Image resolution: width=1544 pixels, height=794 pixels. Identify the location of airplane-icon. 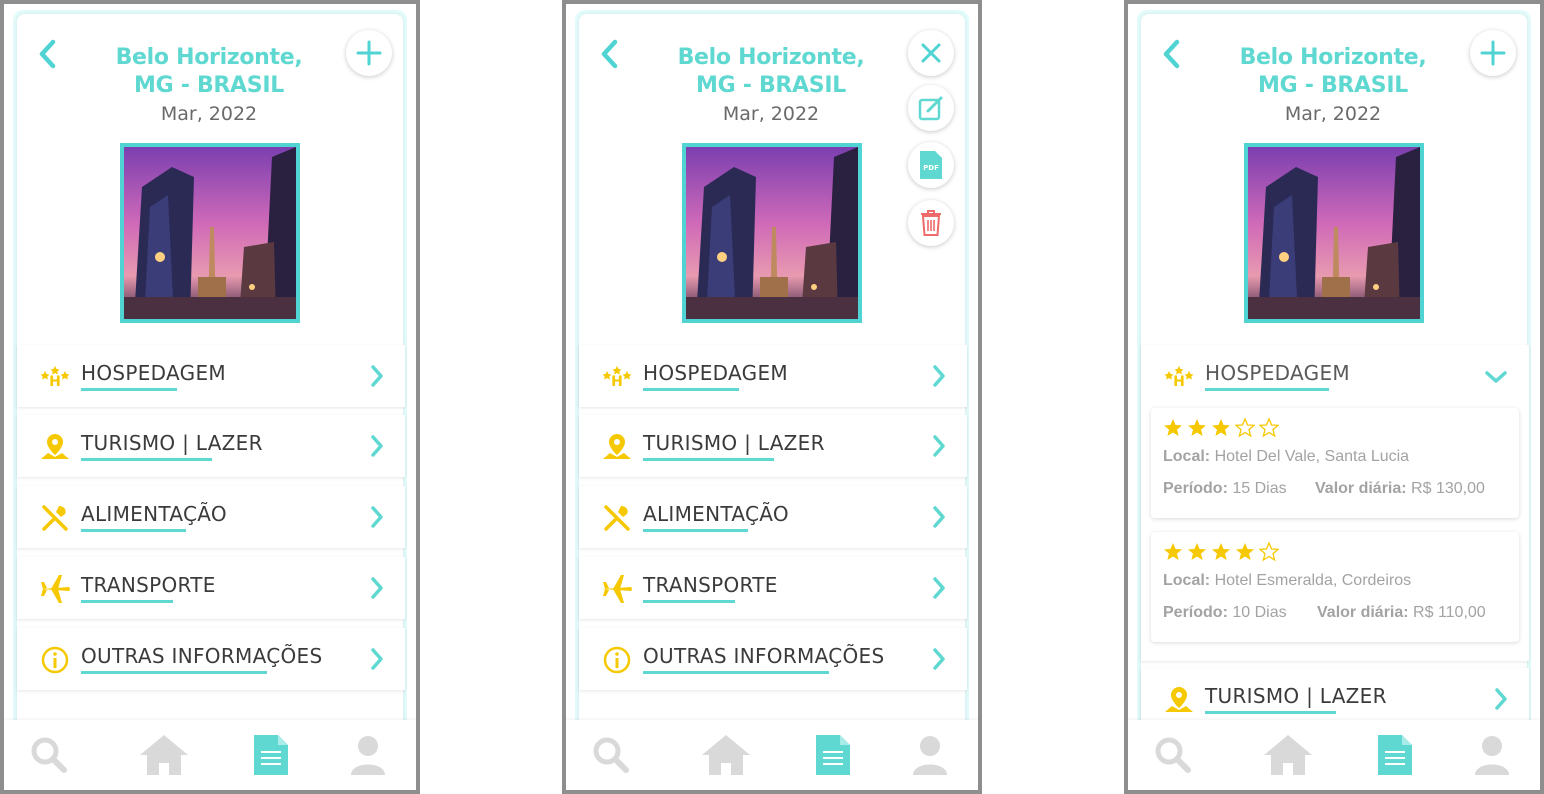
(55, 589).